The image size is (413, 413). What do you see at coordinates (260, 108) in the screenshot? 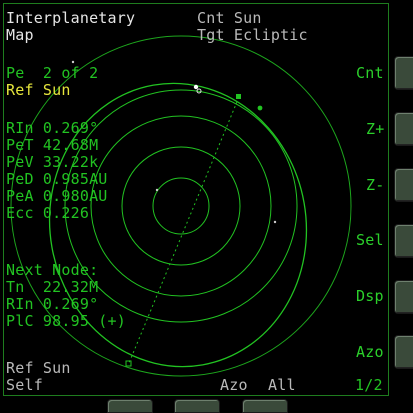
I see `vessel-marker` at bounding box center [260, 108].